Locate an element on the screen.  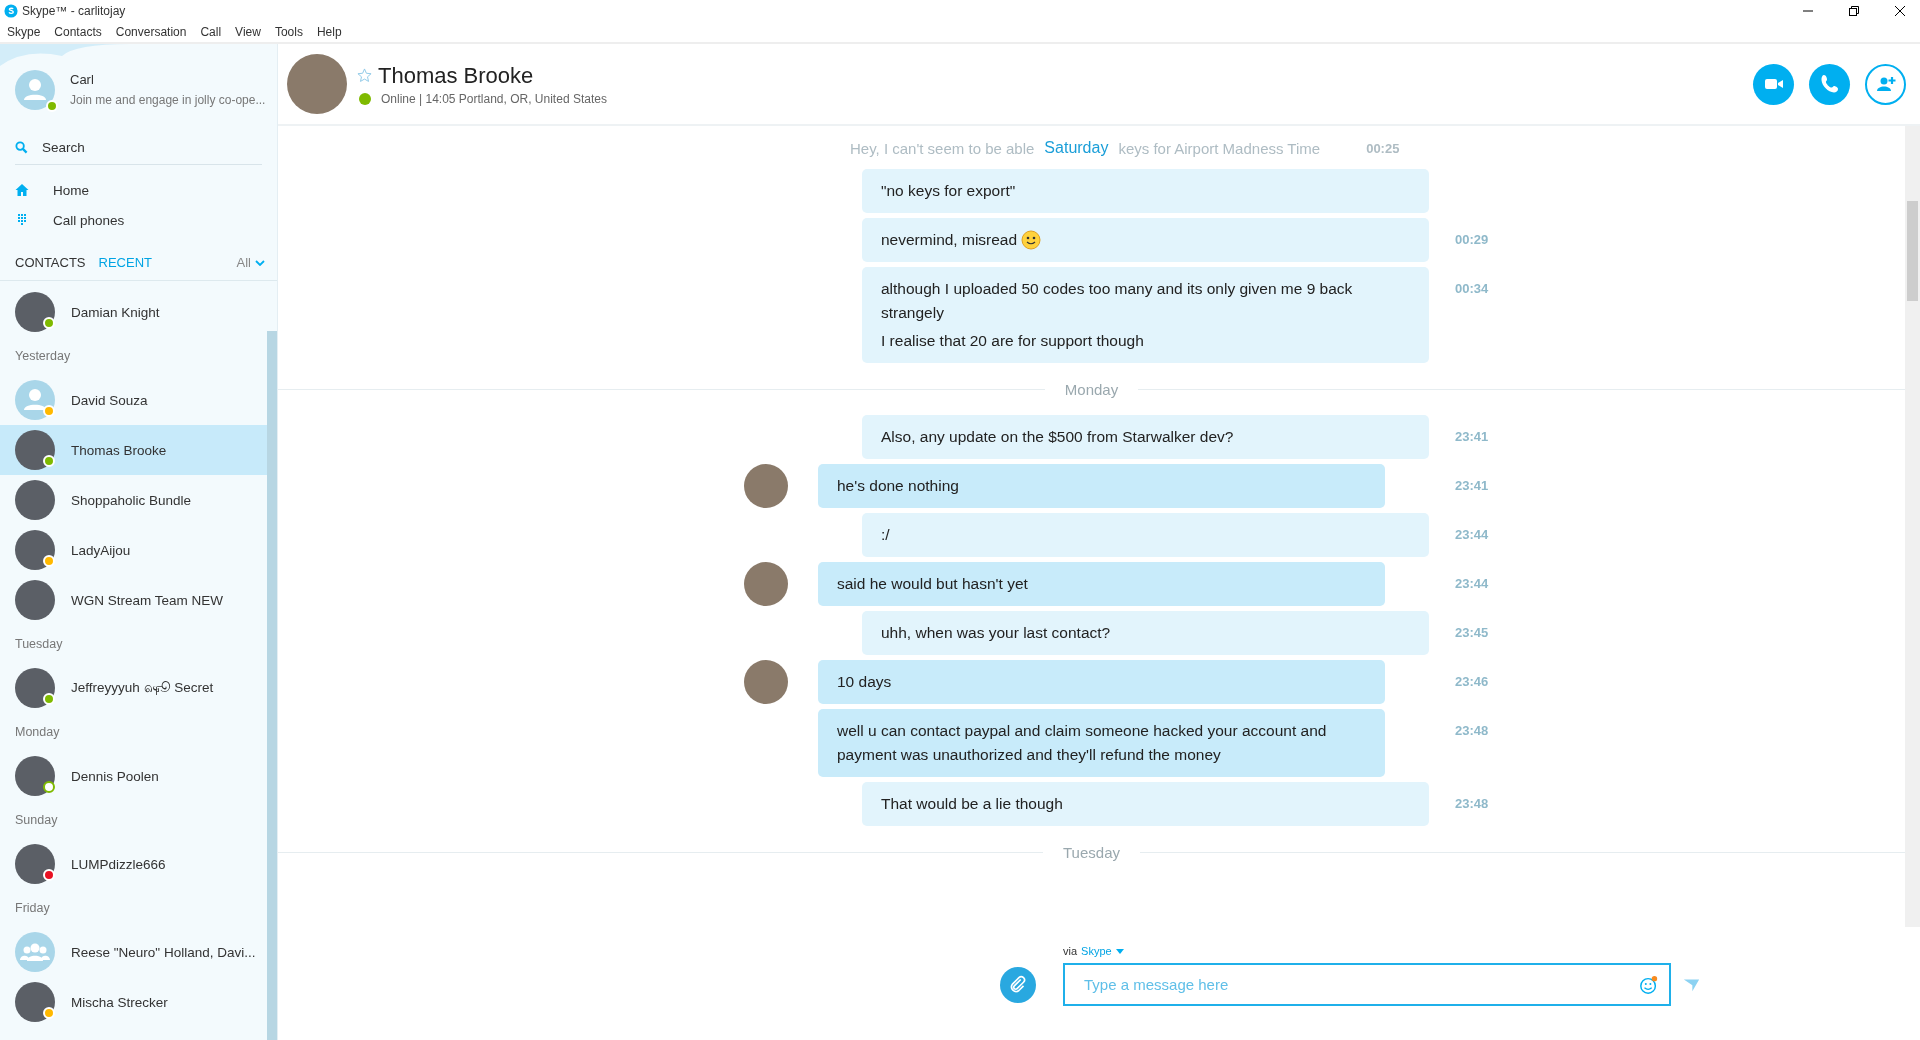
skype-logo-icon is located at coordinates (11, 11).